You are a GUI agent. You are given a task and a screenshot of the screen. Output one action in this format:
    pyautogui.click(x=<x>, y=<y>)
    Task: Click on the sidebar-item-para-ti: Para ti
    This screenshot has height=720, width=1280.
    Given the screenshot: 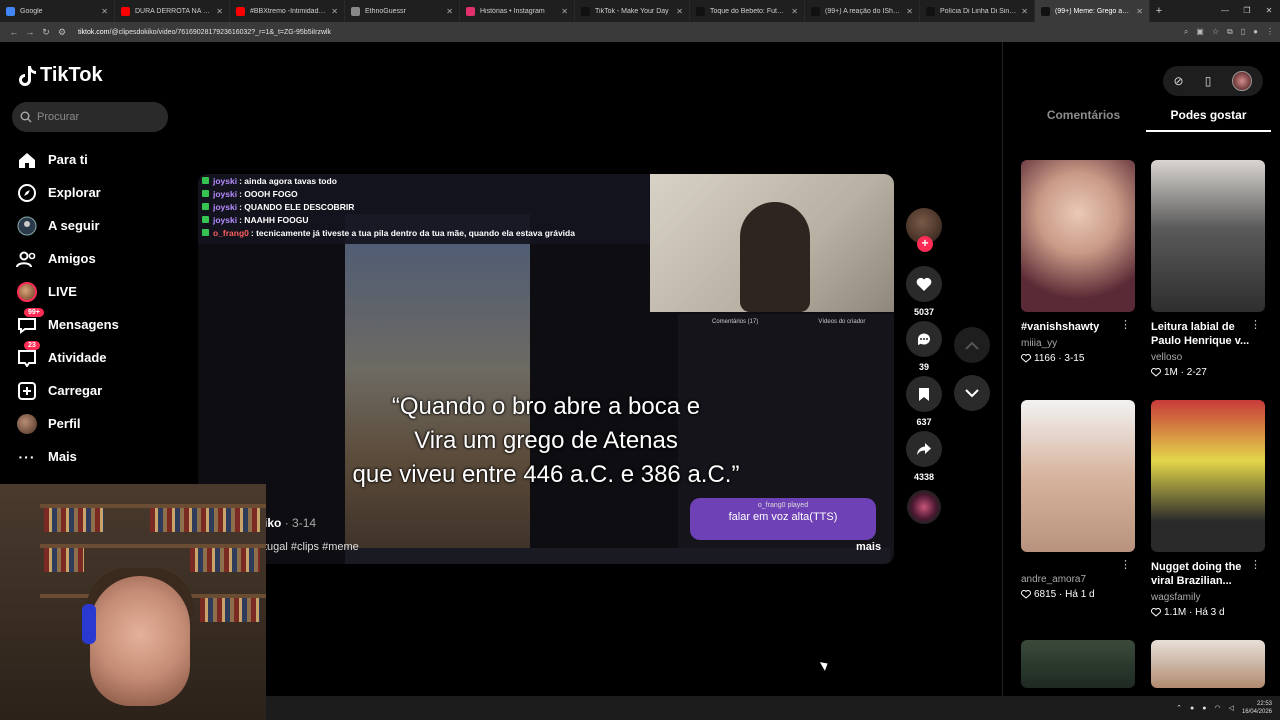 What is the action you would take?
    pyautogui.click(x=67, y=159)
    